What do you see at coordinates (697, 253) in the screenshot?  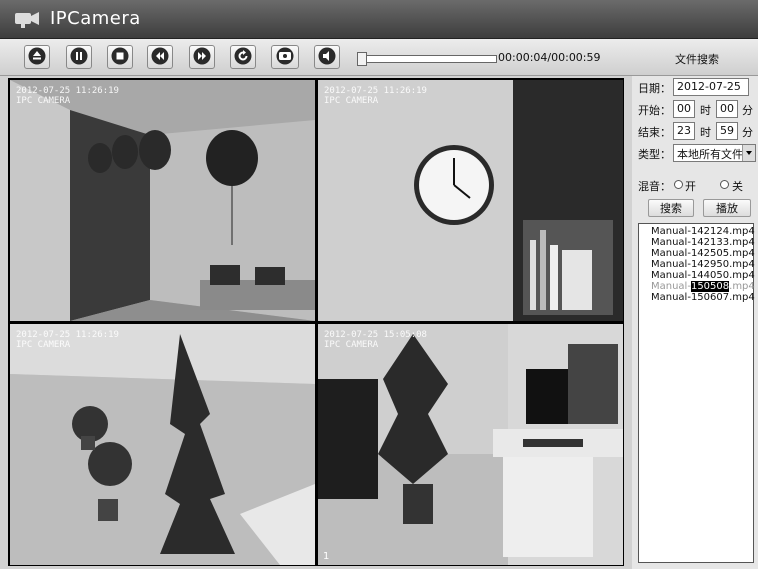 I see `file-item: Manual-142505.mp4` at bounding box center [697, 253].